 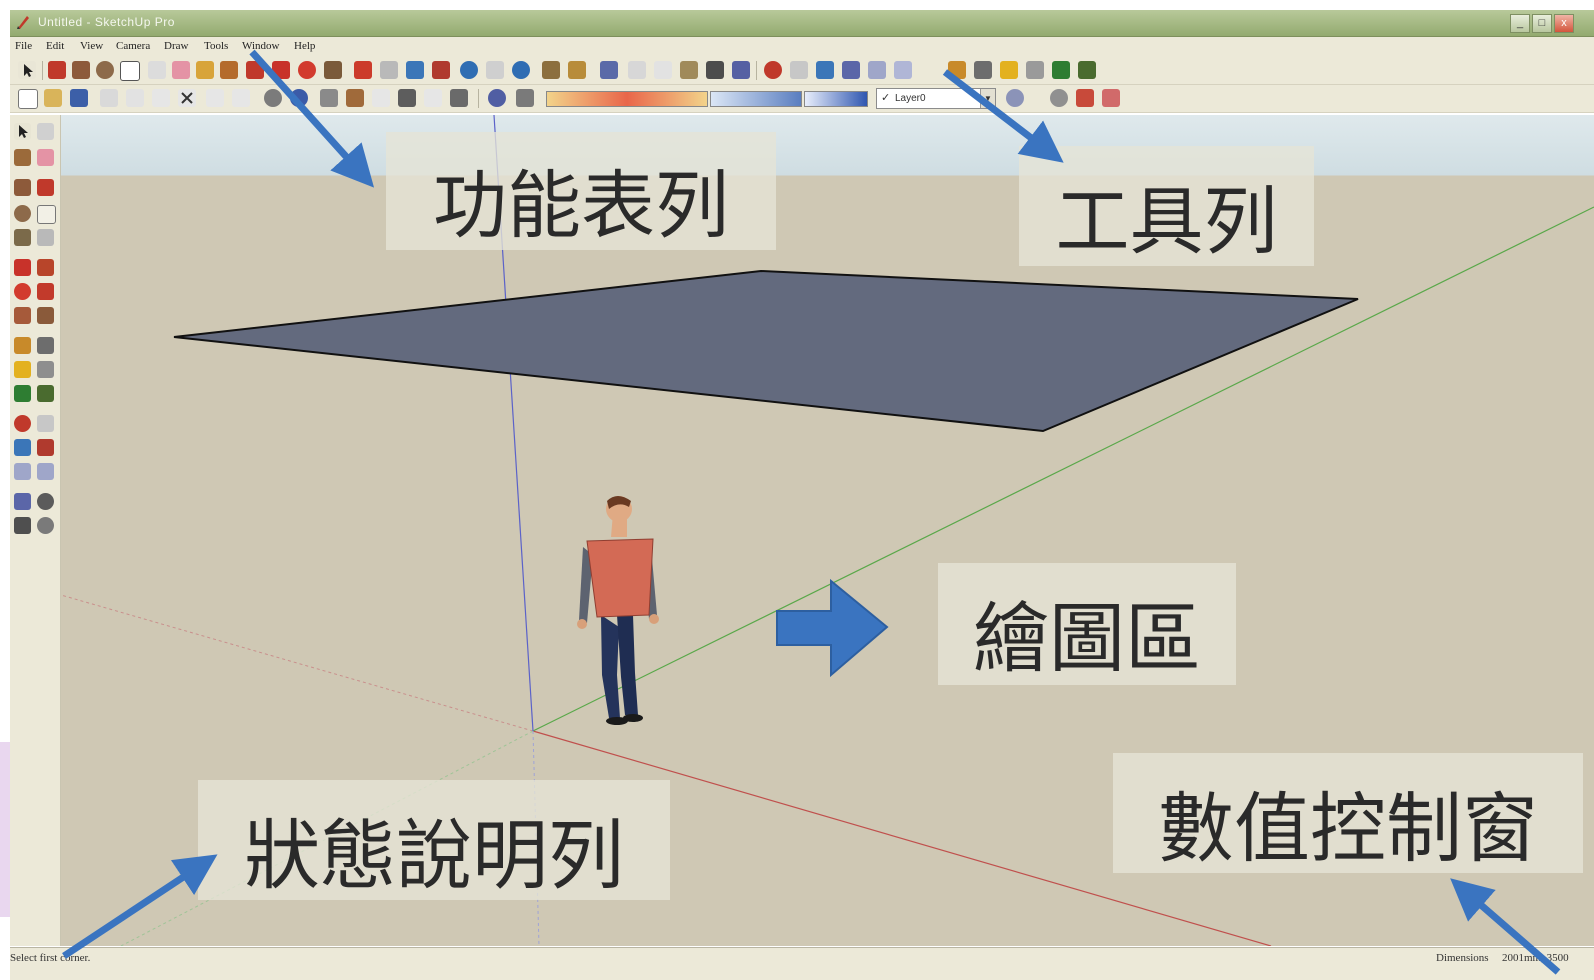 I want to click on position-camera-icon, so click(x=851, y=70).